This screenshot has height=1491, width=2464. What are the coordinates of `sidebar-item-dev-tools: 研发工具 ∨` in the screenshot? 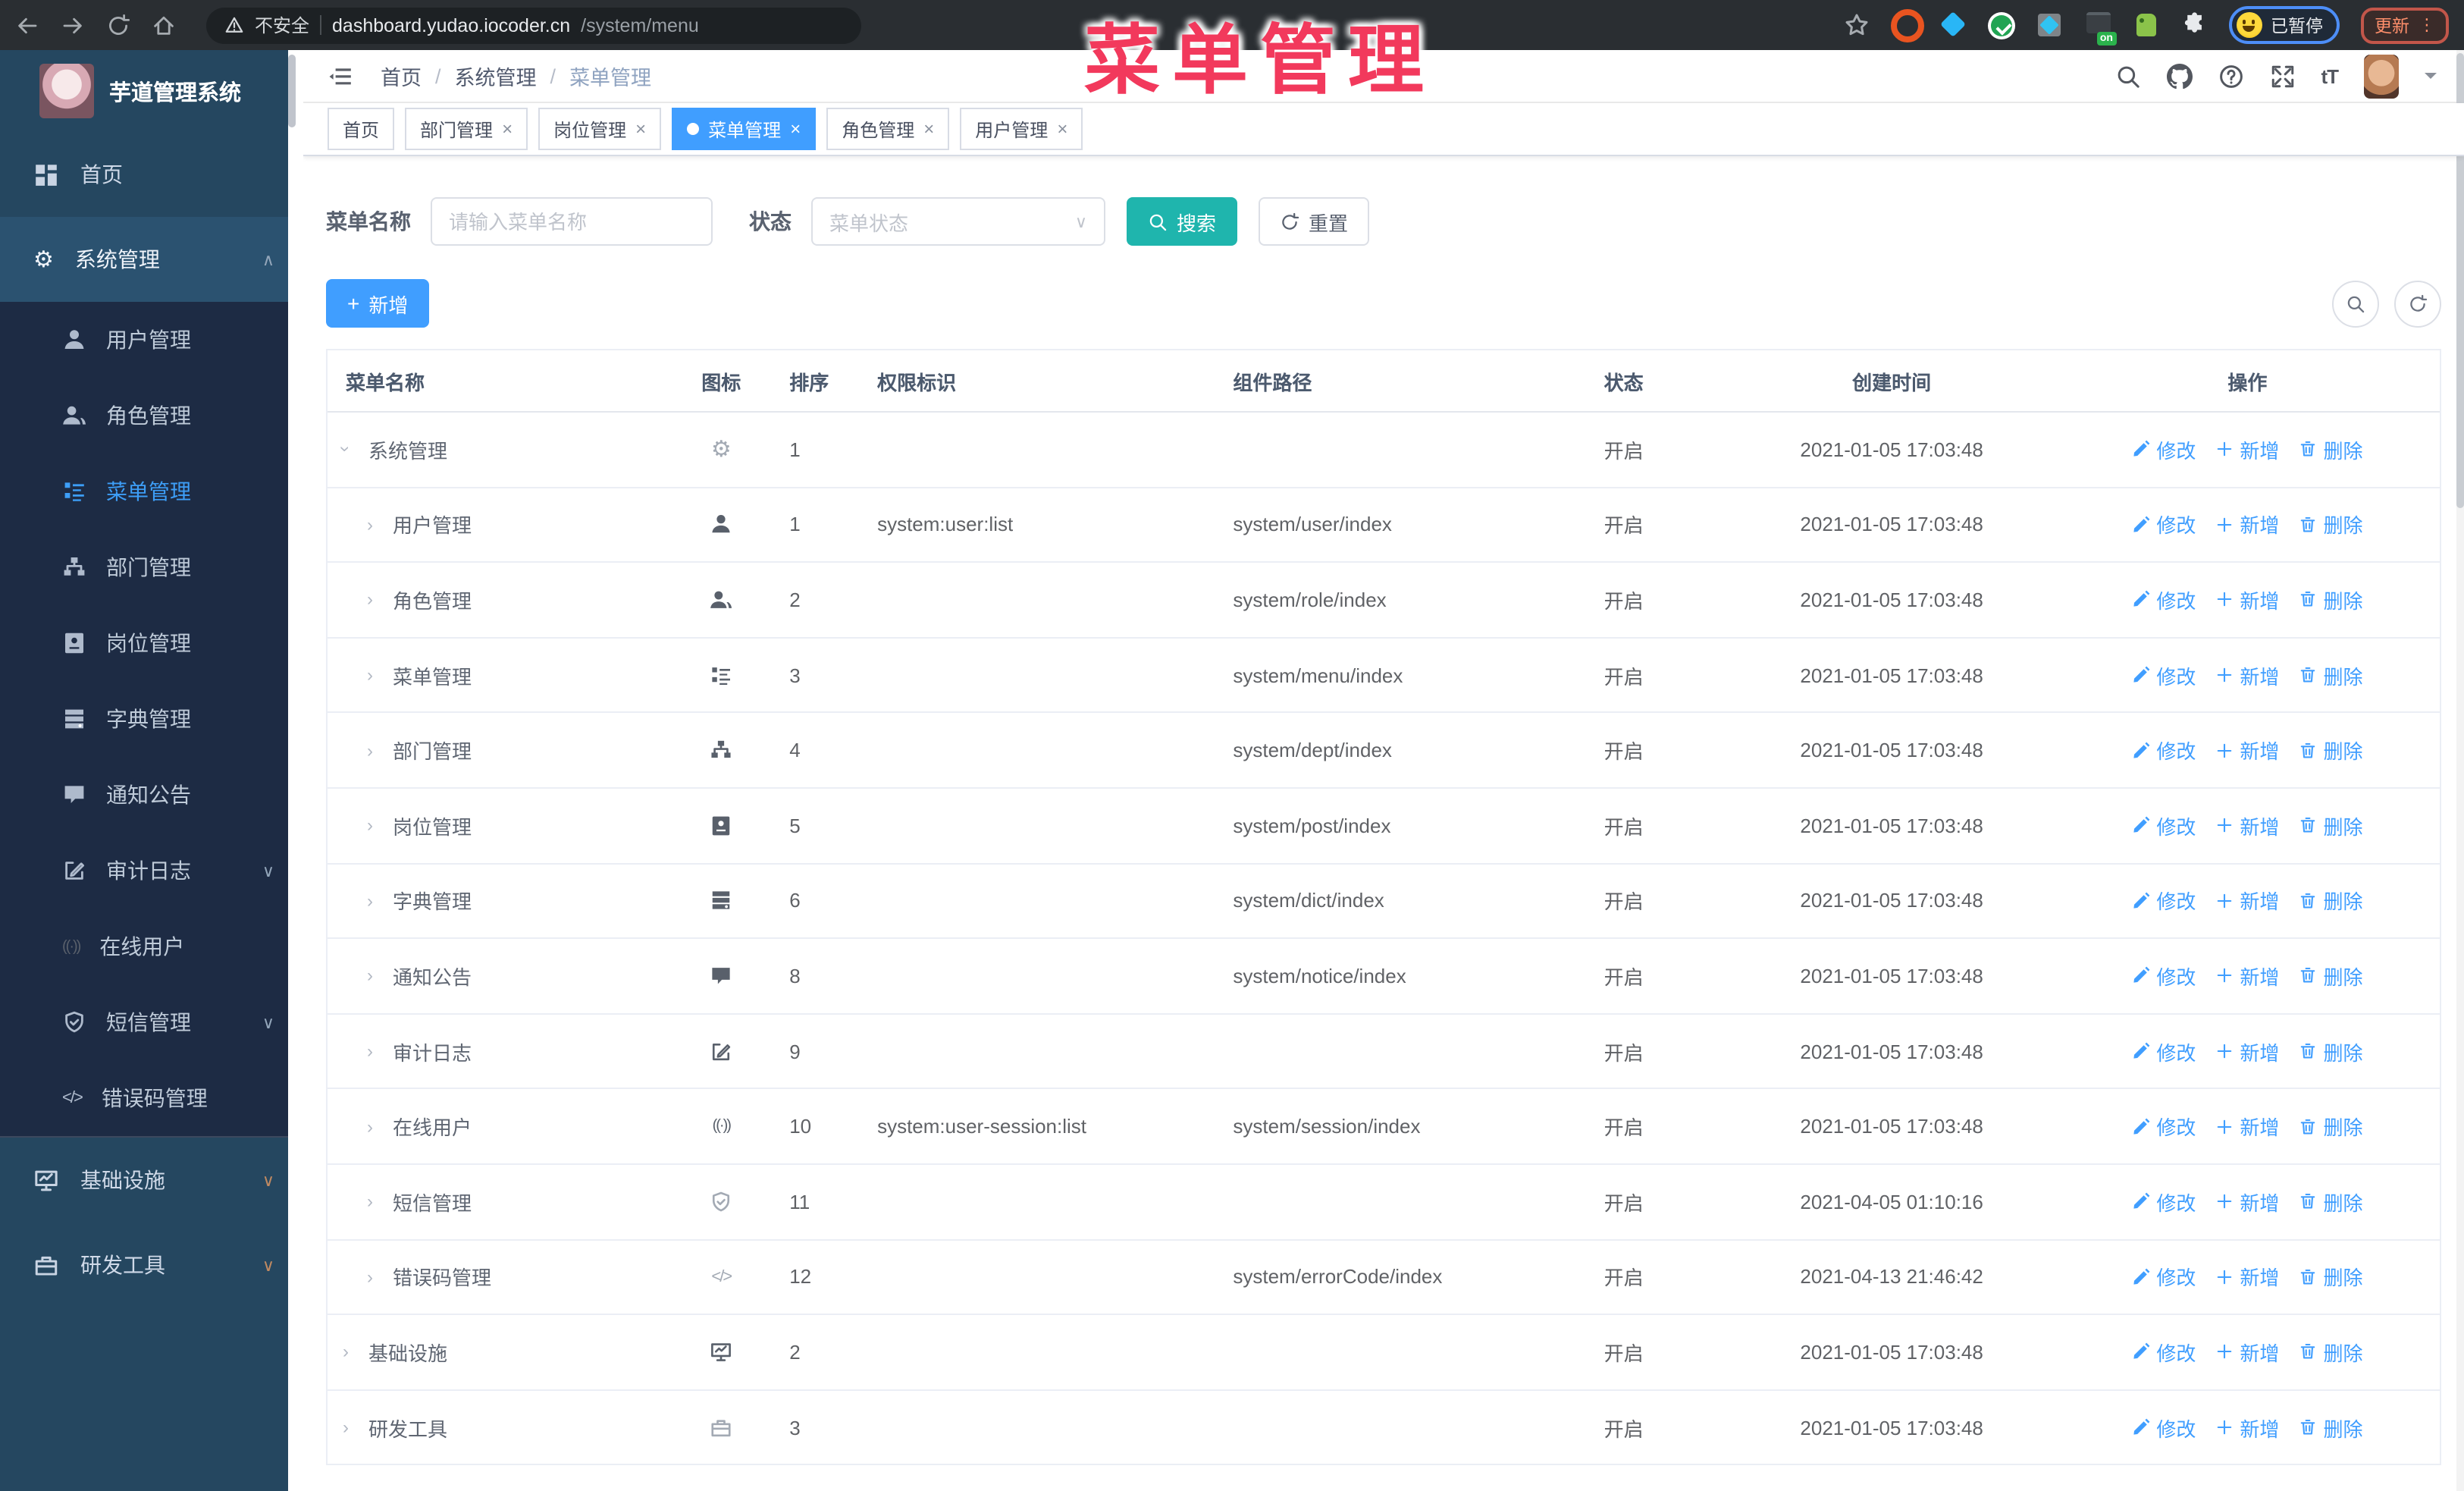 It's located at (148, 1265).